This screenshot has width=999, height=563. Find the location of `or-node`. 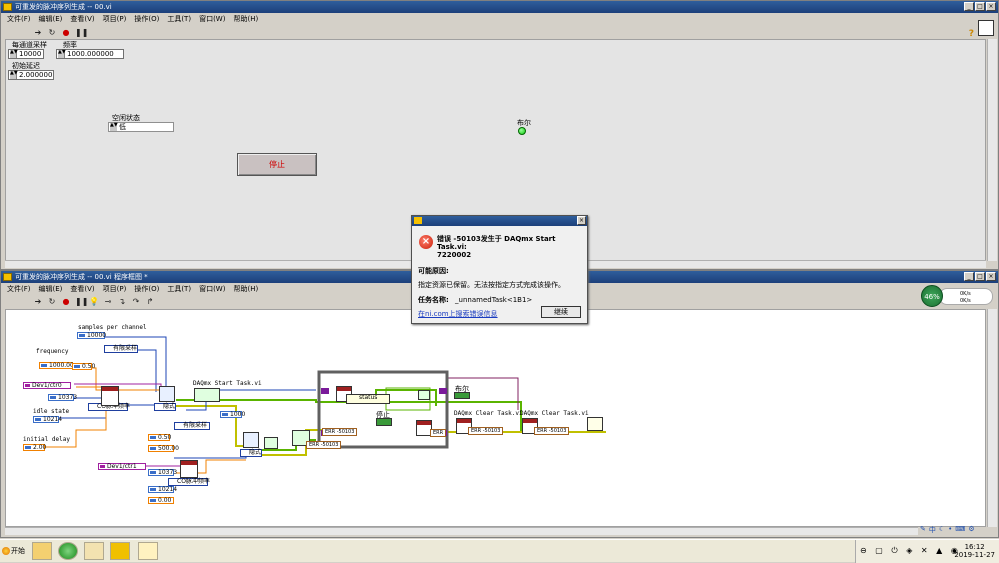

or-node is located at coordinates (424, 395).